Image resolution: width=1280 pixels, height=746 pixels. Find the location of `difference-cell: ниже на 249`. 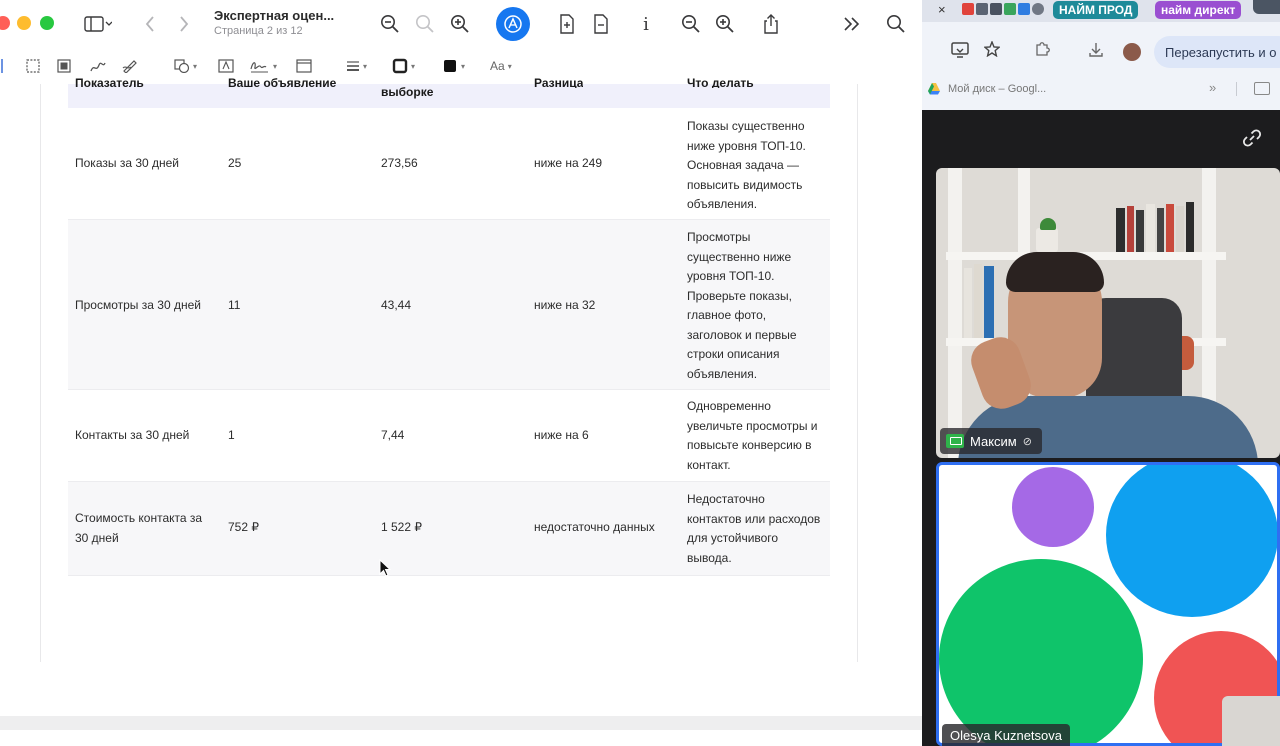

difference-cell: ниже на 249 is located at coordinates (568, 163).